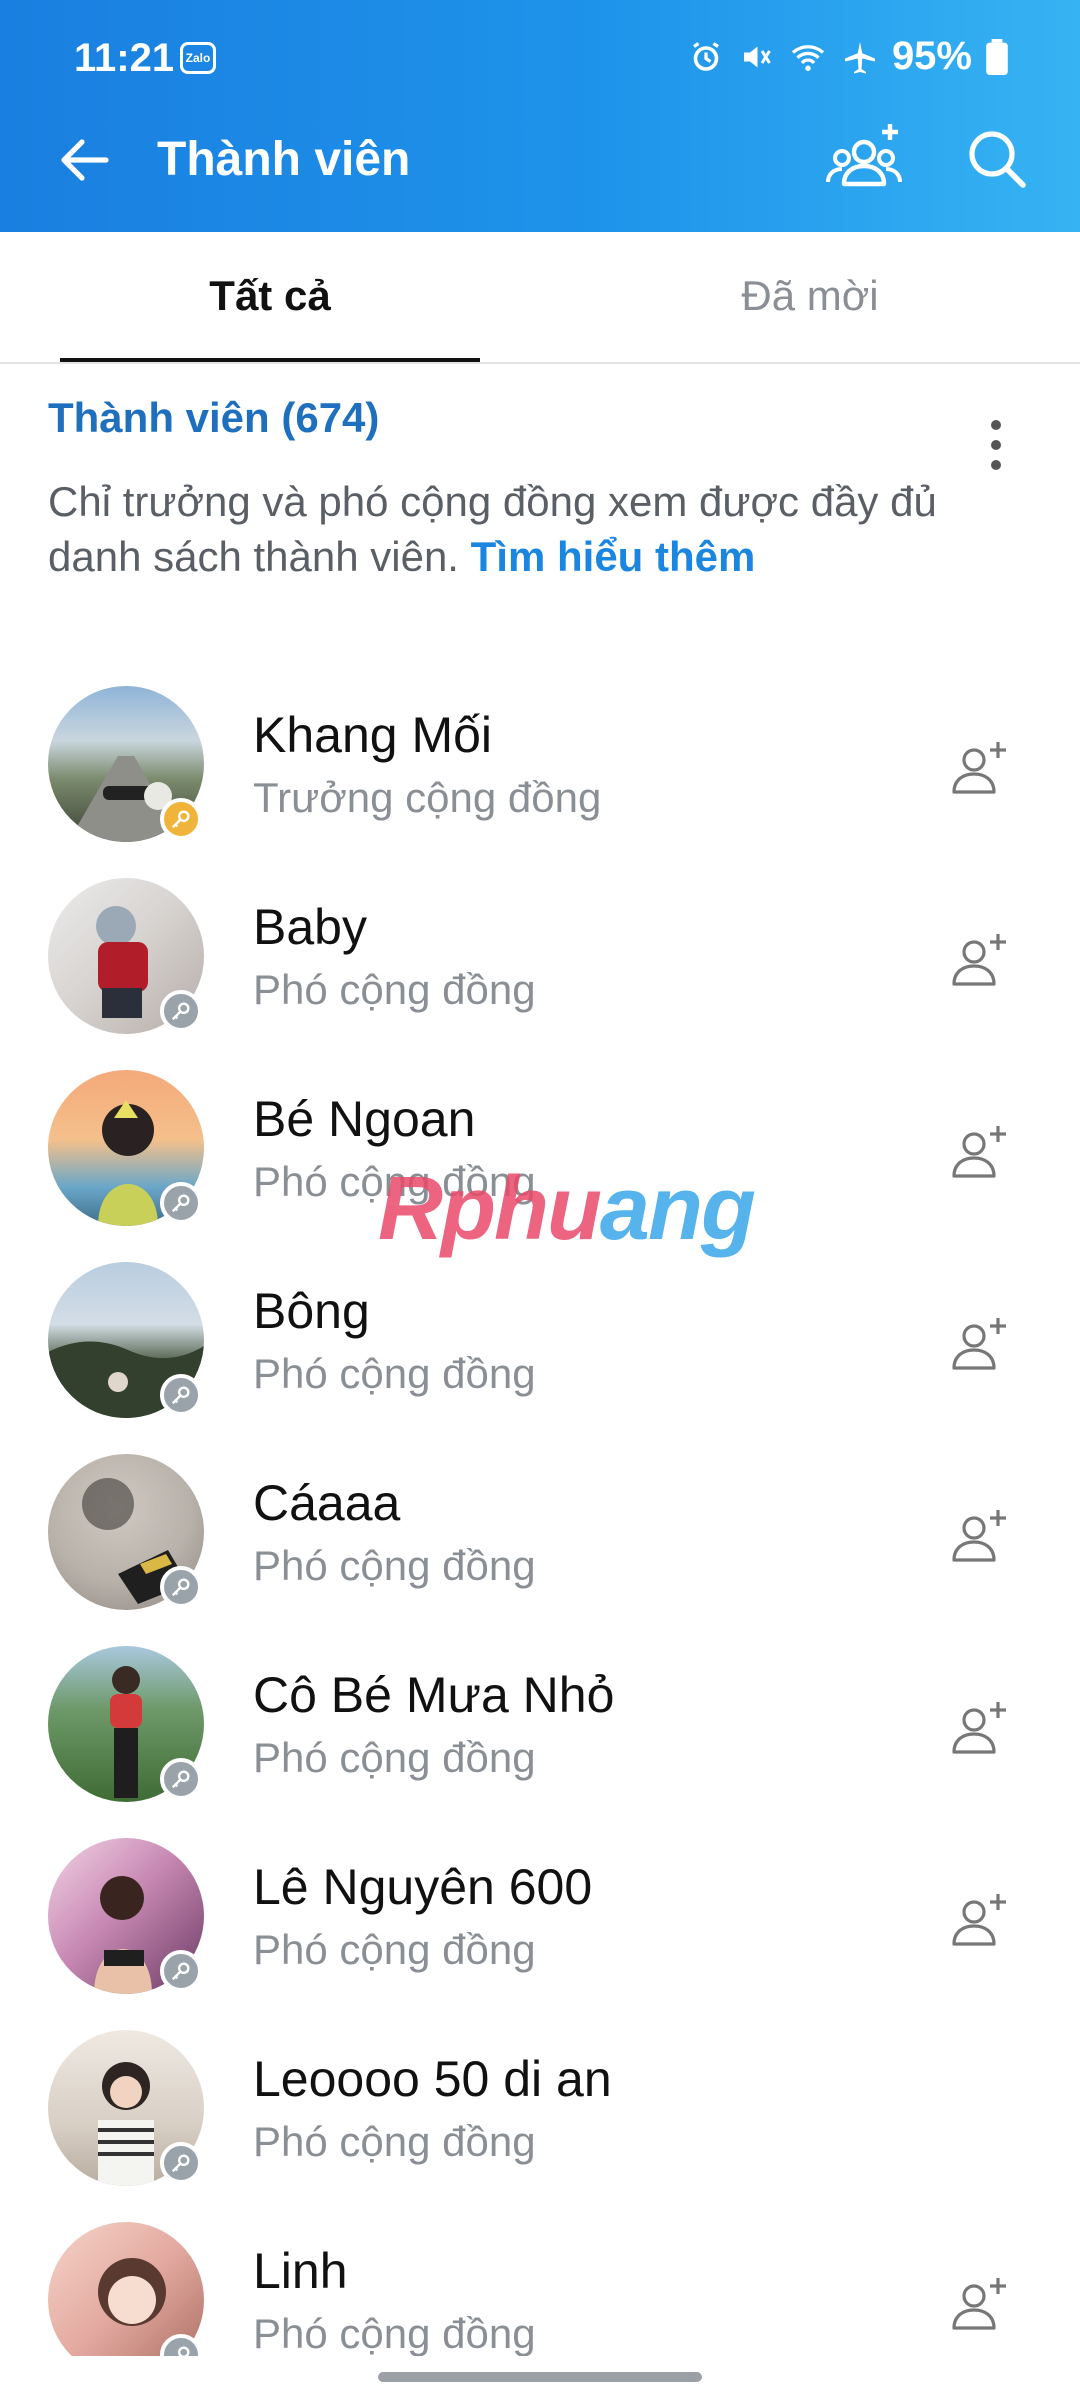 The width and height of the screenshot is (1080, 2400). I want to click on wifi-icon, so click(808, 57).